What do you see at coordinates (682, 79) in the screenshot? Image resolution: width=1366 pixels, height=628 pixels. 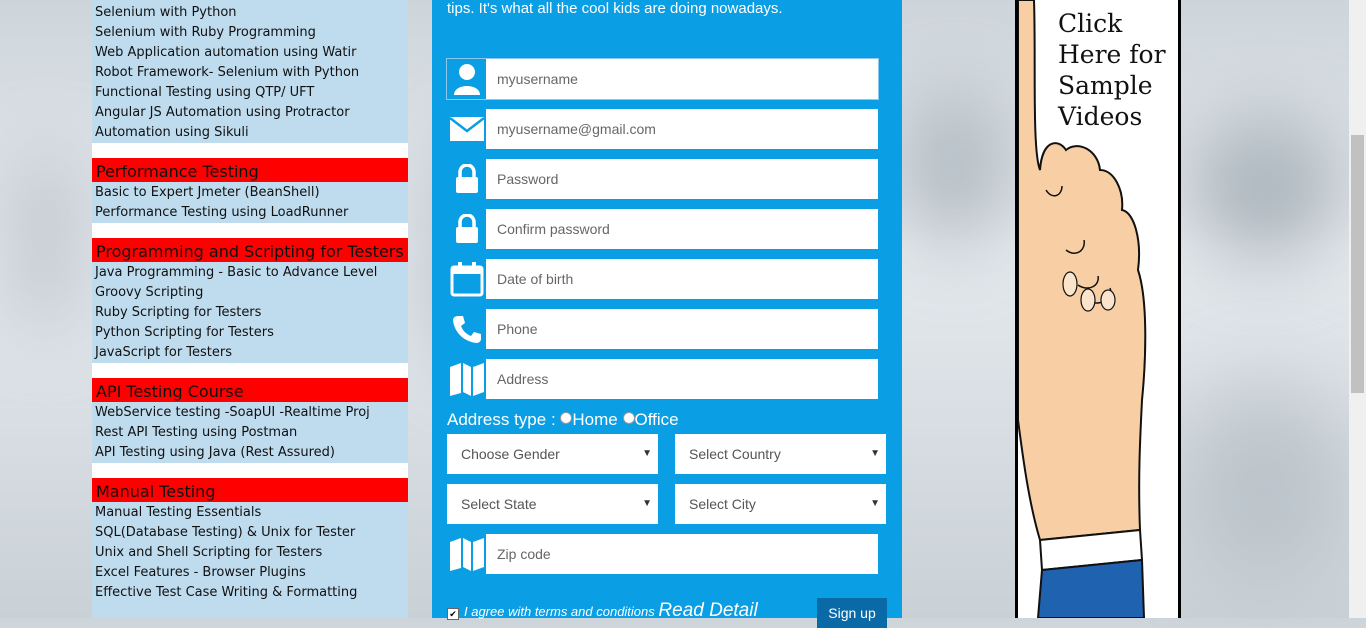 I see `username-input` at bounding box center [682, 79].